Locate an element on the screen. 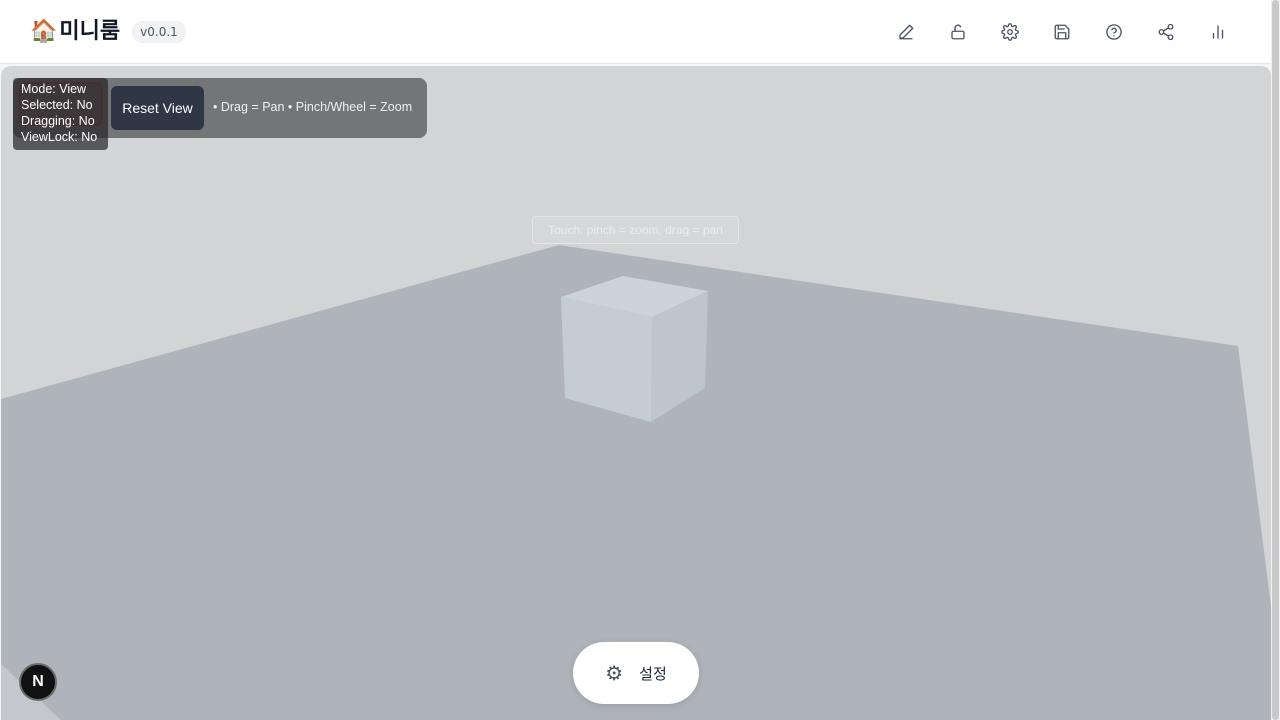  share-icon is located at coordinates (1166, 32).